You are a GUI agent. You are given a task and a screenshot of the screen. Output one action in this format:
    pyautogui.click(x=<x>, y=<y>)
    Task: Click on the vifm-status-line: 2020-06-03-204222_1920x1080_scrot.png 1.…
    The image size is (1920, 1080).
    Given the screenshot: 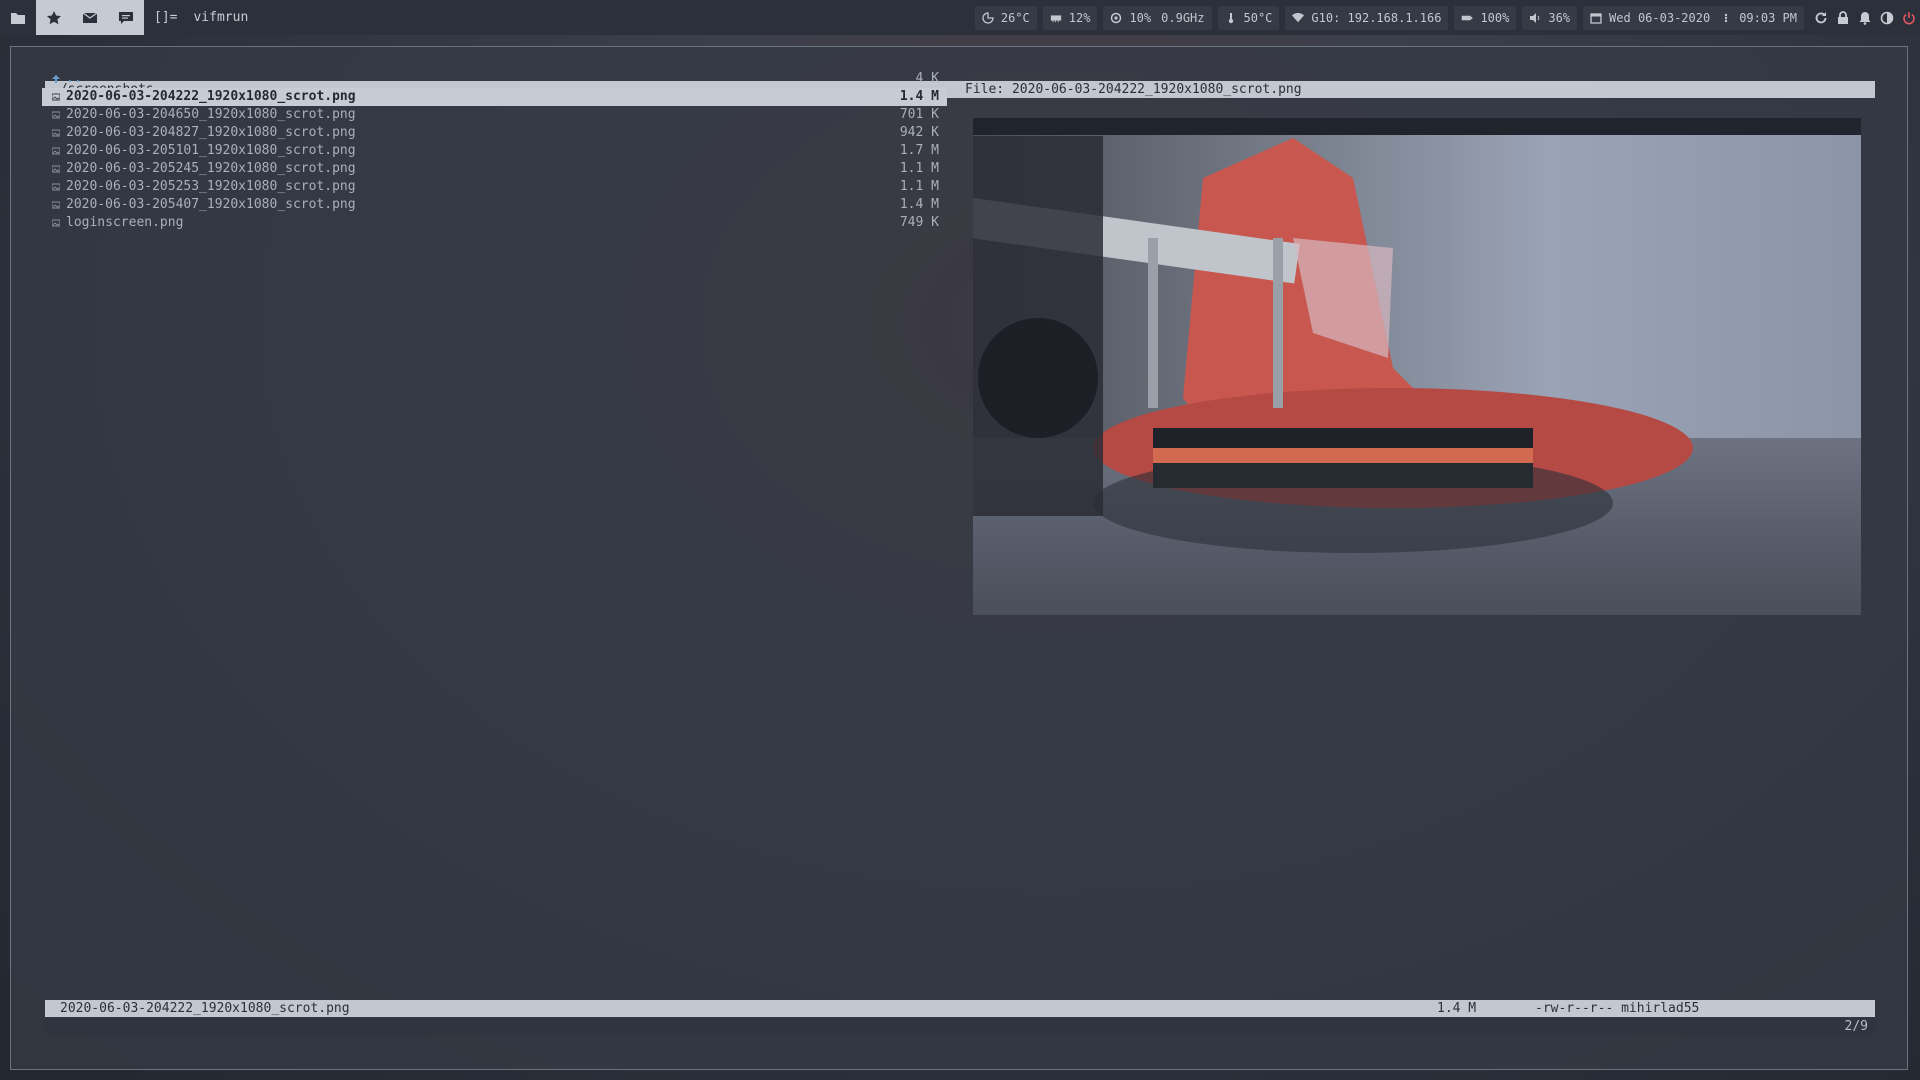 What is the action you would take?
    pyautogui.click(x=960, y=1008)
    